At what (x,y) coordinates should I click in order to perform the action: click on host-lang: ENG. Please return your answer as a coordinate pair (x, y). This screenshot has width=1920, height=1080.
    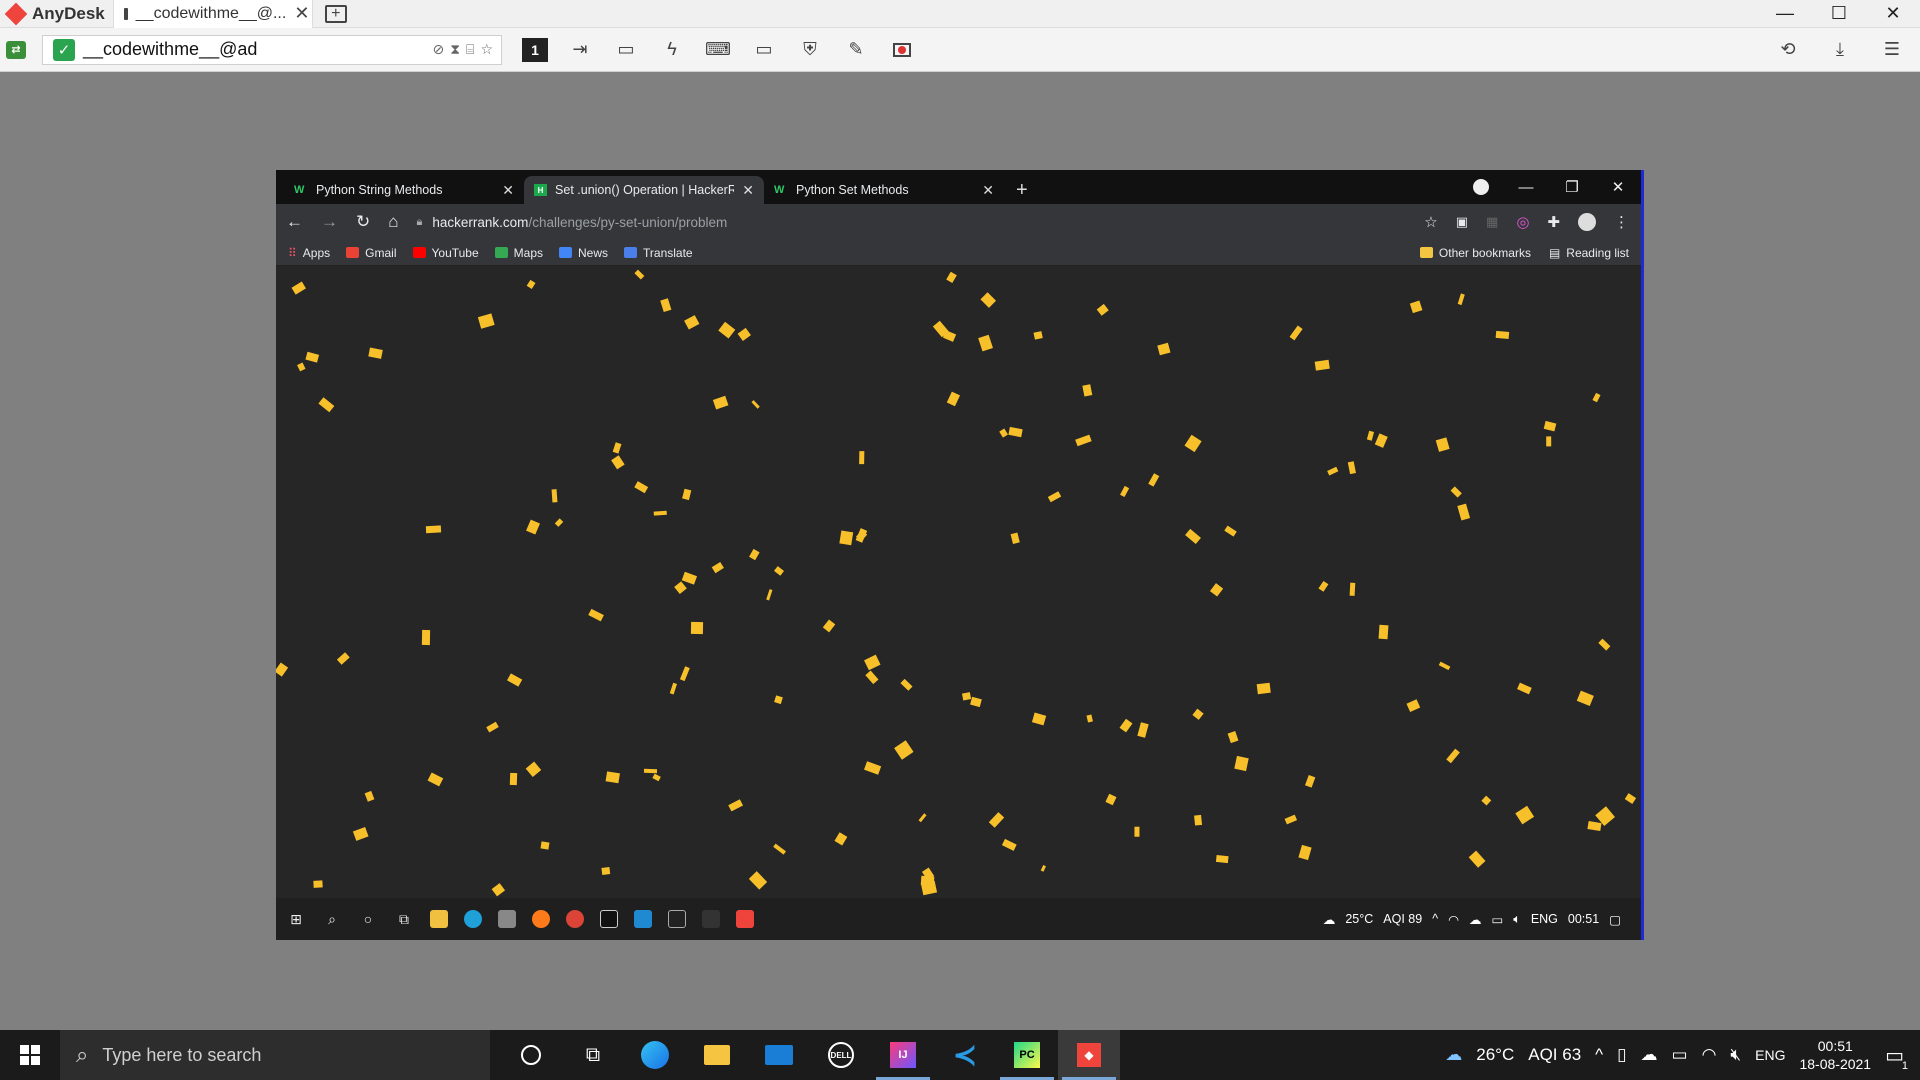
    Looking at the image, I should click on (1770, 1055).